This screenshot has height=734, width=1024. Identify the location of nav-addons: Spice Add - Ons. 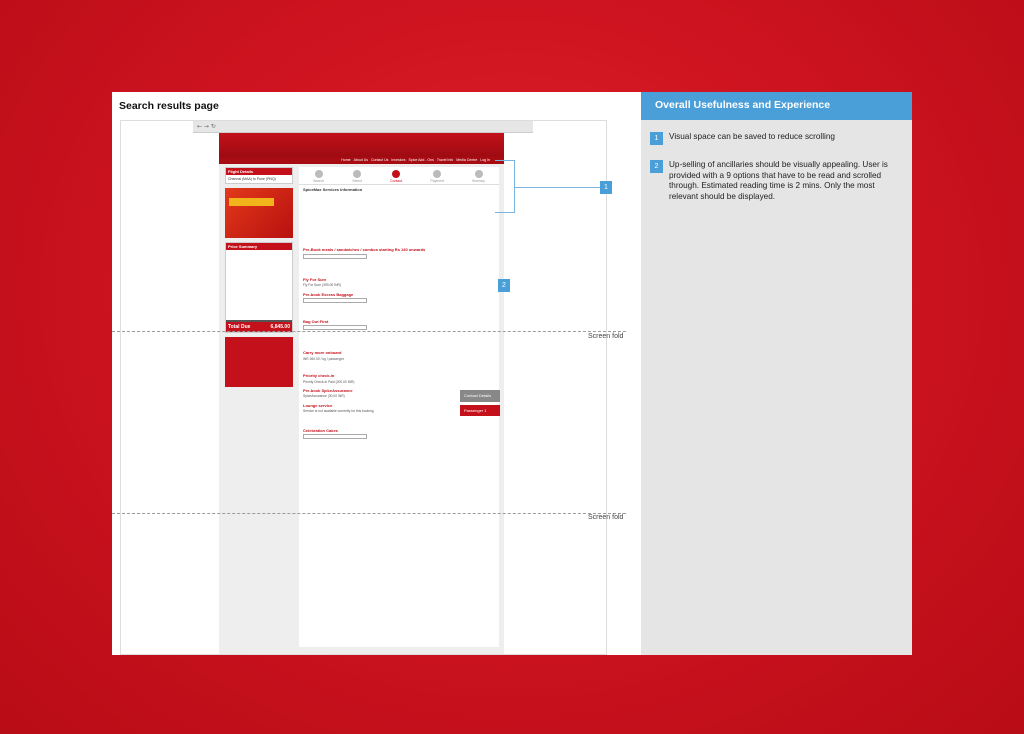
(421, 160).